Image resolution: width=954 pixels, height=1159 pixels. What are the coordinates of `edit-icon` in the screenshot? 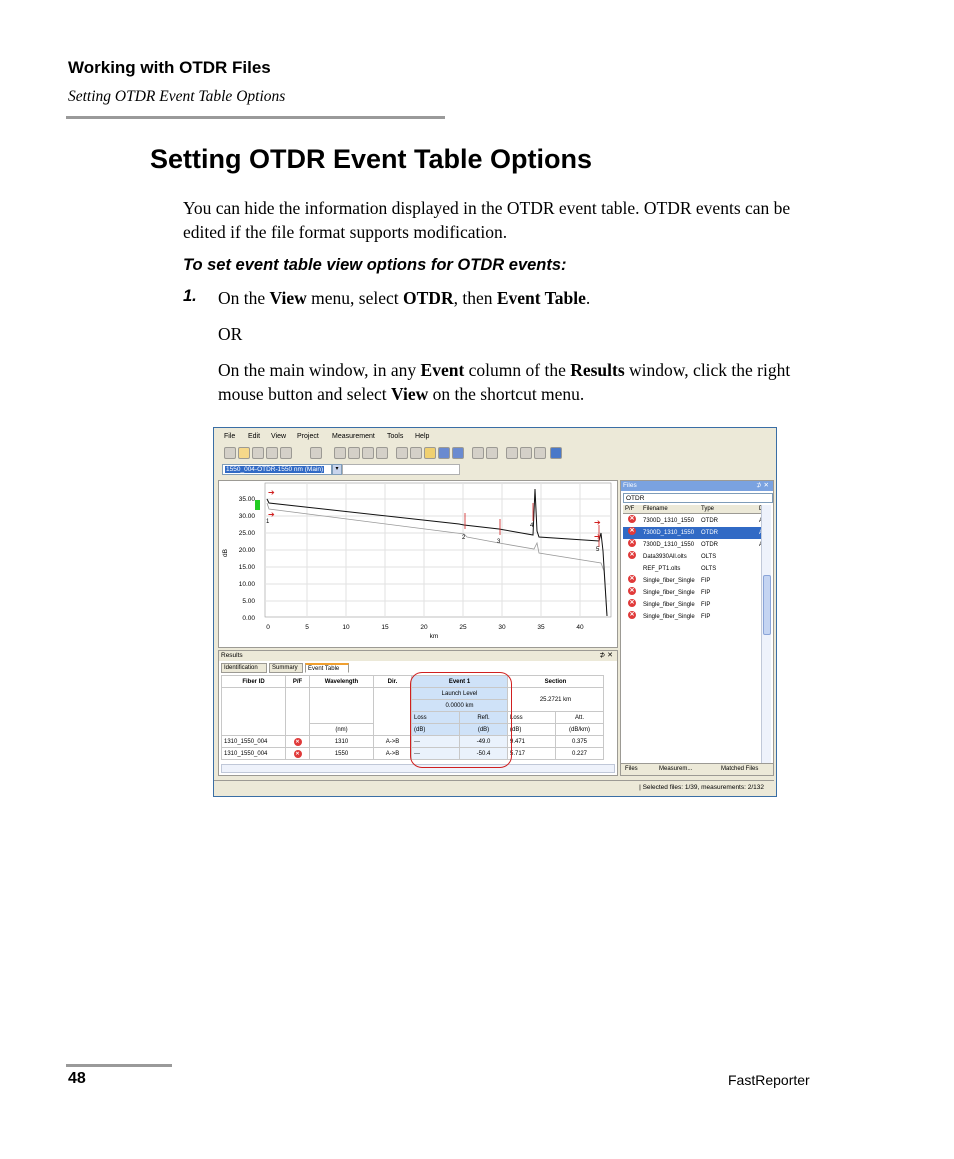 It's located at (368, 453).